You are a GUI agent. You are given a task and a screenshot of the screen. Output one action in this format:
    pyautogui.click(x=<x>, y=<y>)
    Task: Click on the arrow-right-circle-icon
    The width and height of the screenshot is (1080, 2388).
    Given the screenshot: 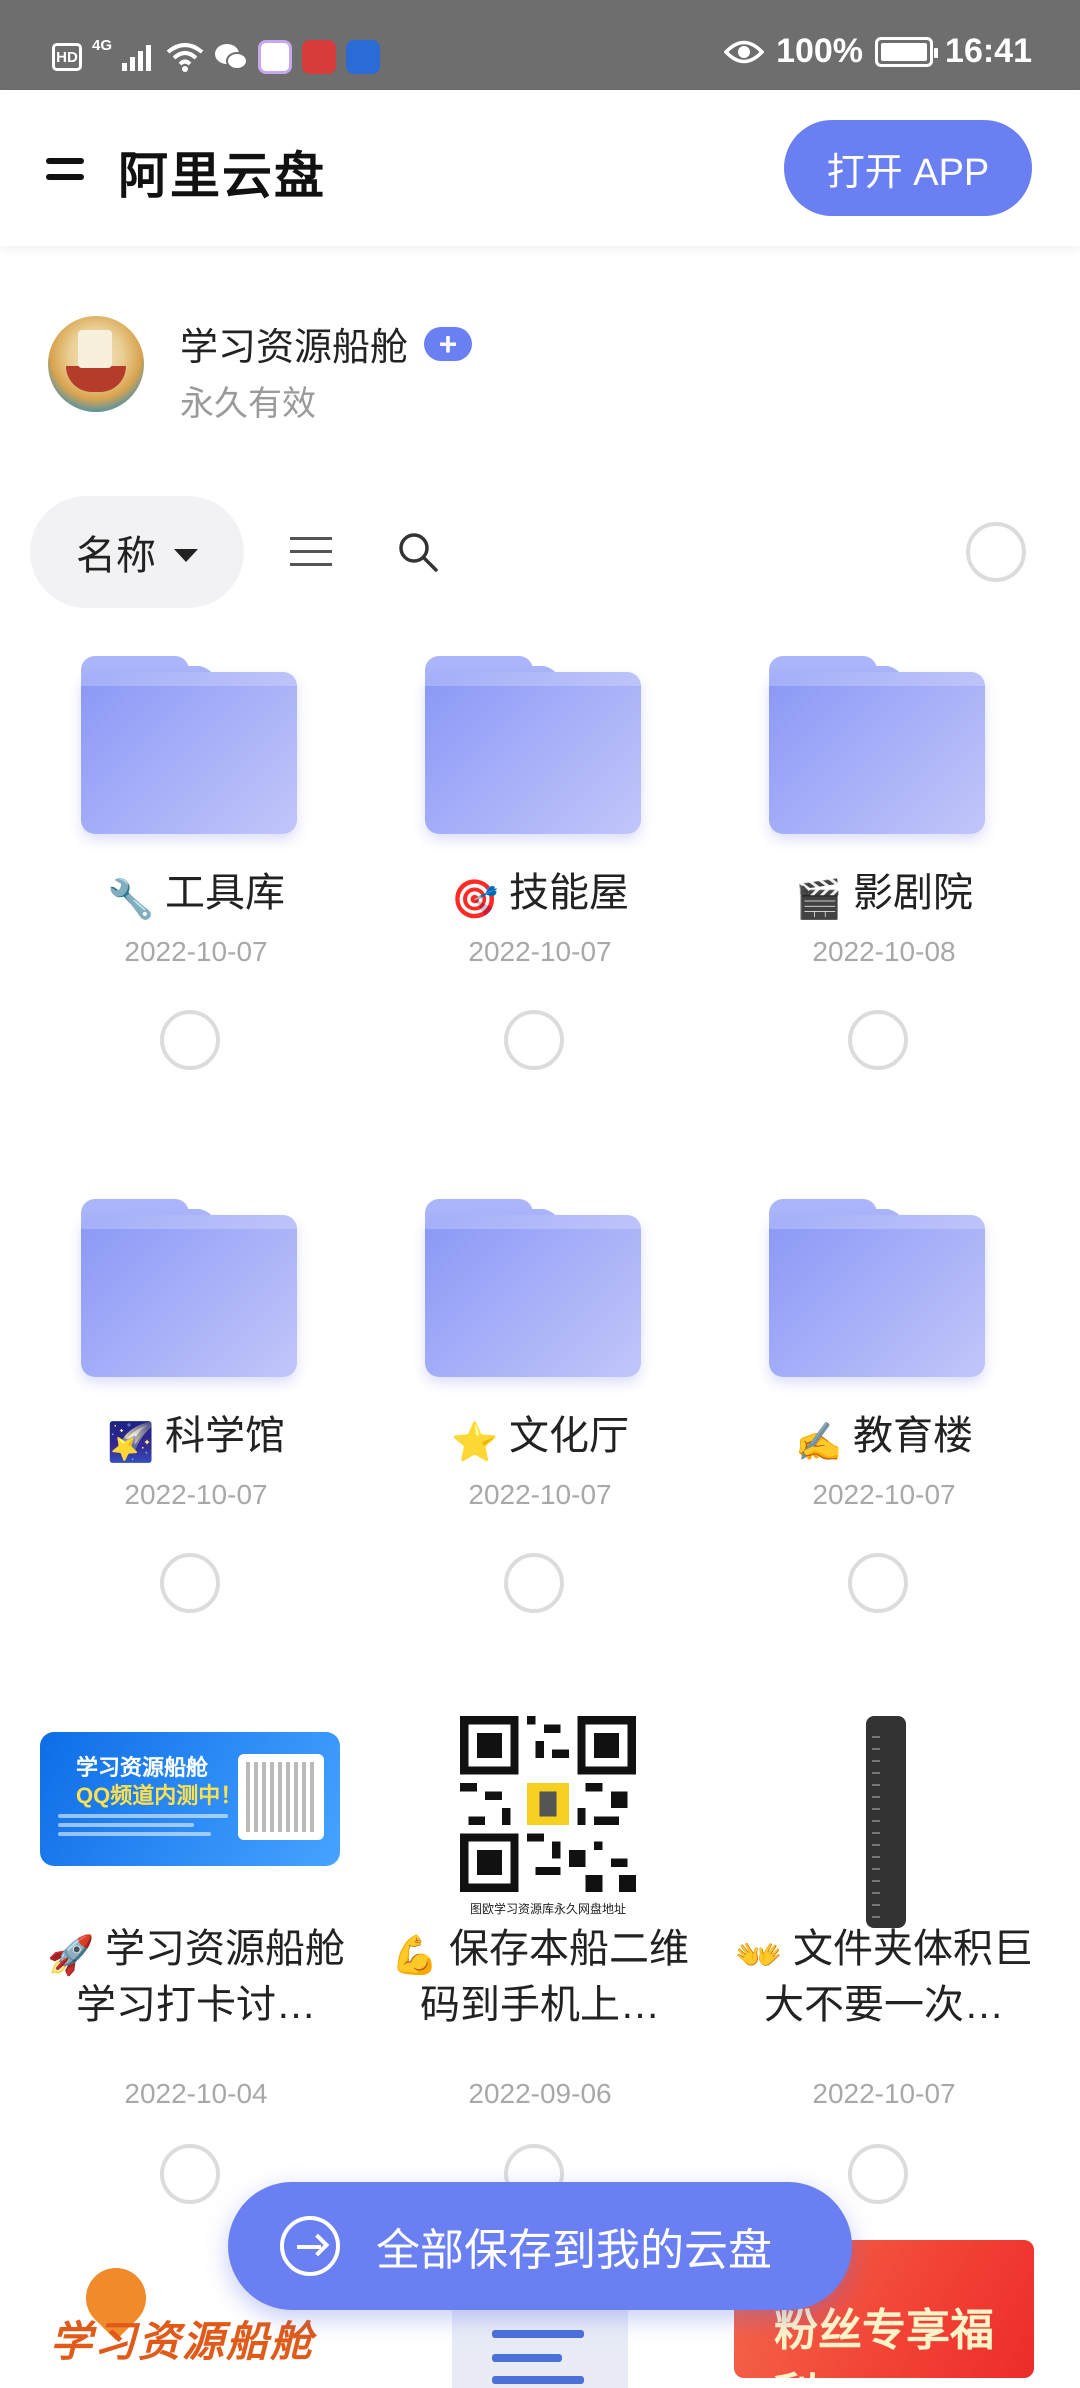 What is the action you would take?
    pyautogui.click(x=310, y=2246)
    